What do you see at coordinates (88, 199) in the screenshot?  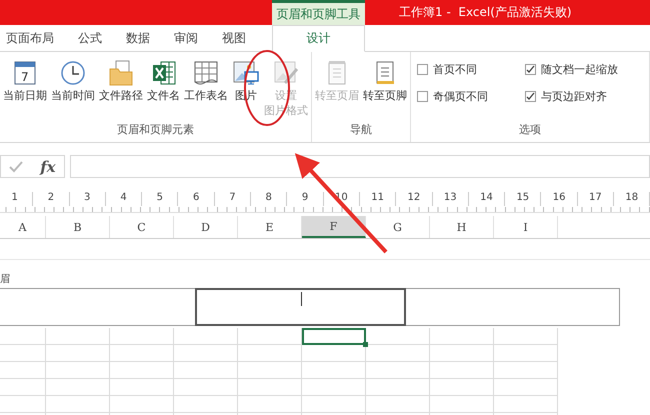 I see `ruler-number: 3` at bounding box center [88, 199].